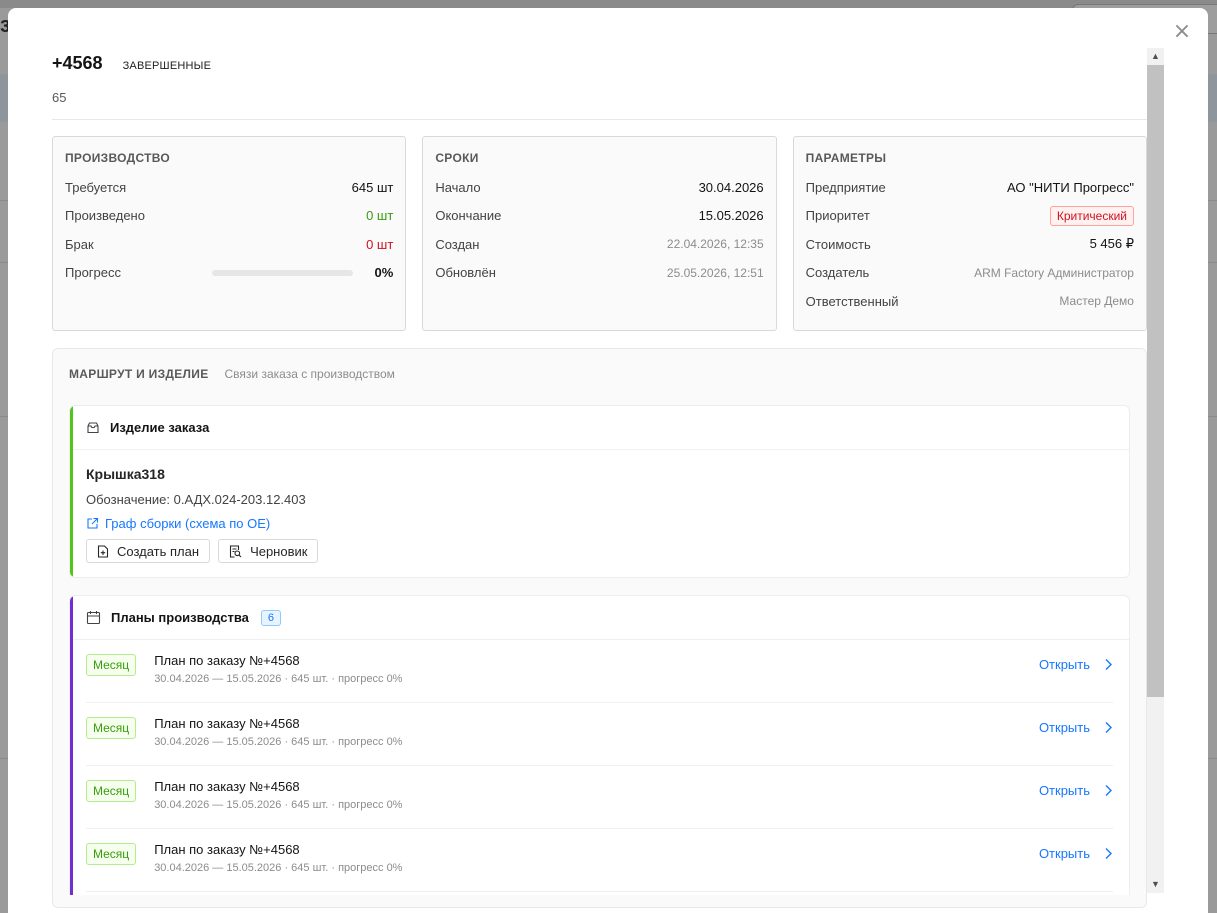 The image size is (1217, 913). Describe the element at coordinates (852, 301) in the screenshot. I see `row-label: Ответственный` at that location.